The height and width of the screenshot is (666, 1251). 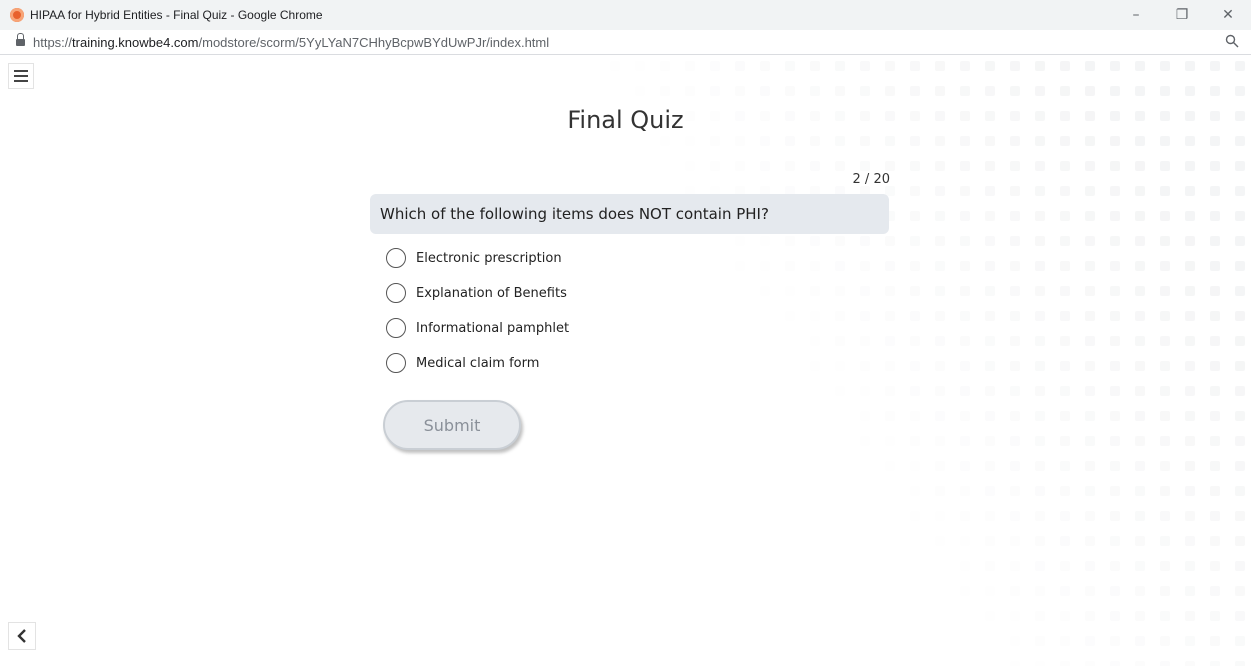 I want to click on answer-option-label: Informational pamphlet, so click(x=493, y=328).